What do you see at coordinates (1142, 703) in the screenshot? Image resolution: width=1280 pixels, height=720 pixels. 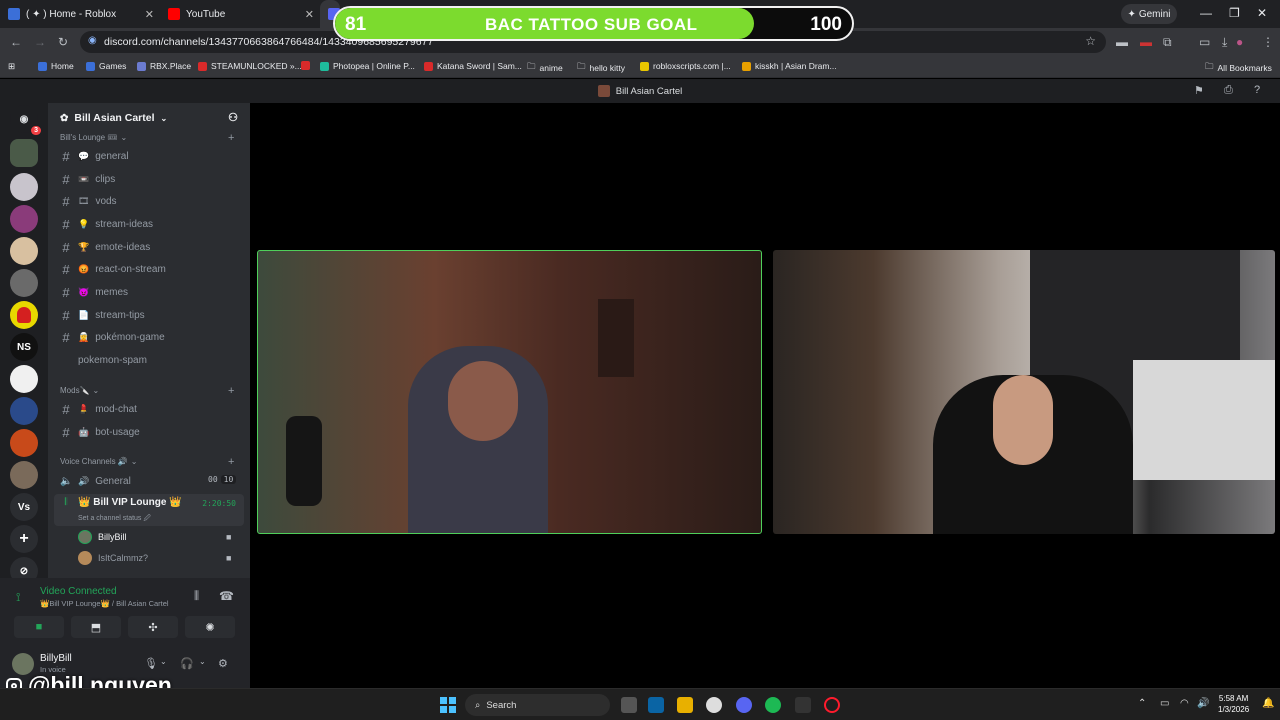 I see `chevron-up-icon: ⌃` at bounding box center [1142, 703].